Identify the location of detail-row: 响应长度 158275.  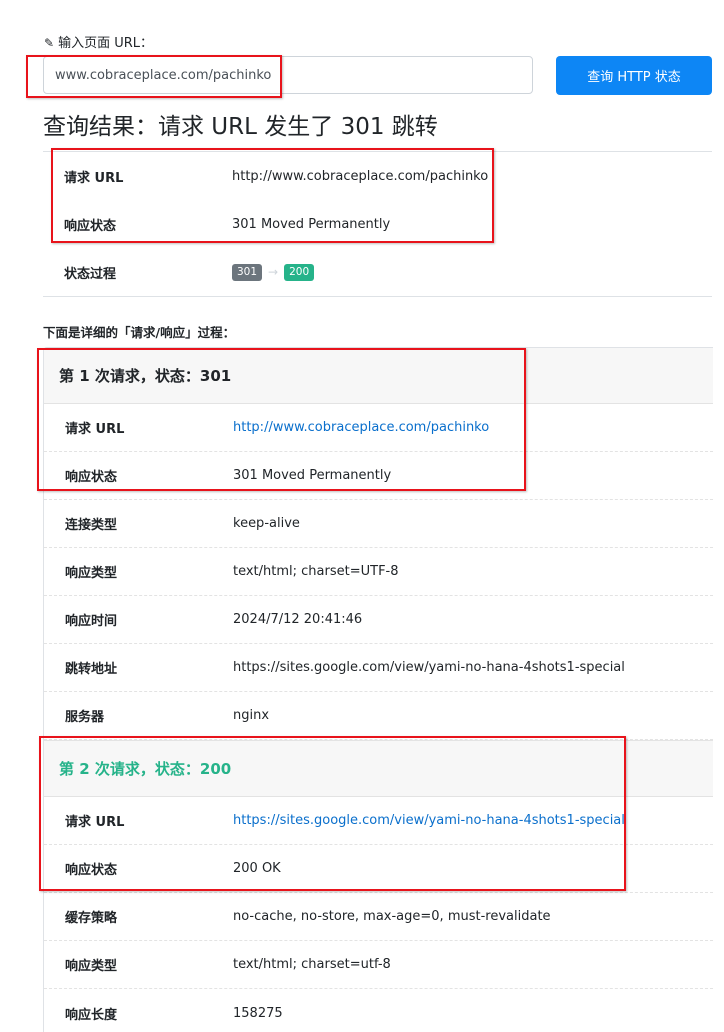
(378, 1010).